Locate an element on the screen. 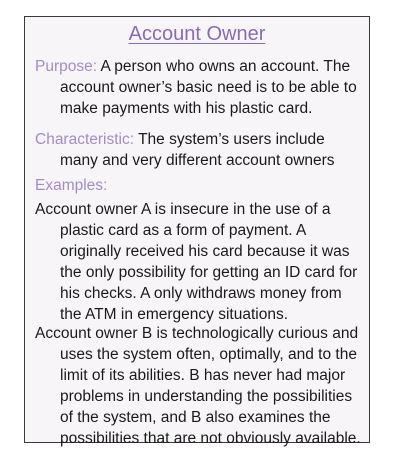 Image resolution: width=400 pixels, height=470 pixels. card-title: Account Owner is located at coordinates (197, 34).